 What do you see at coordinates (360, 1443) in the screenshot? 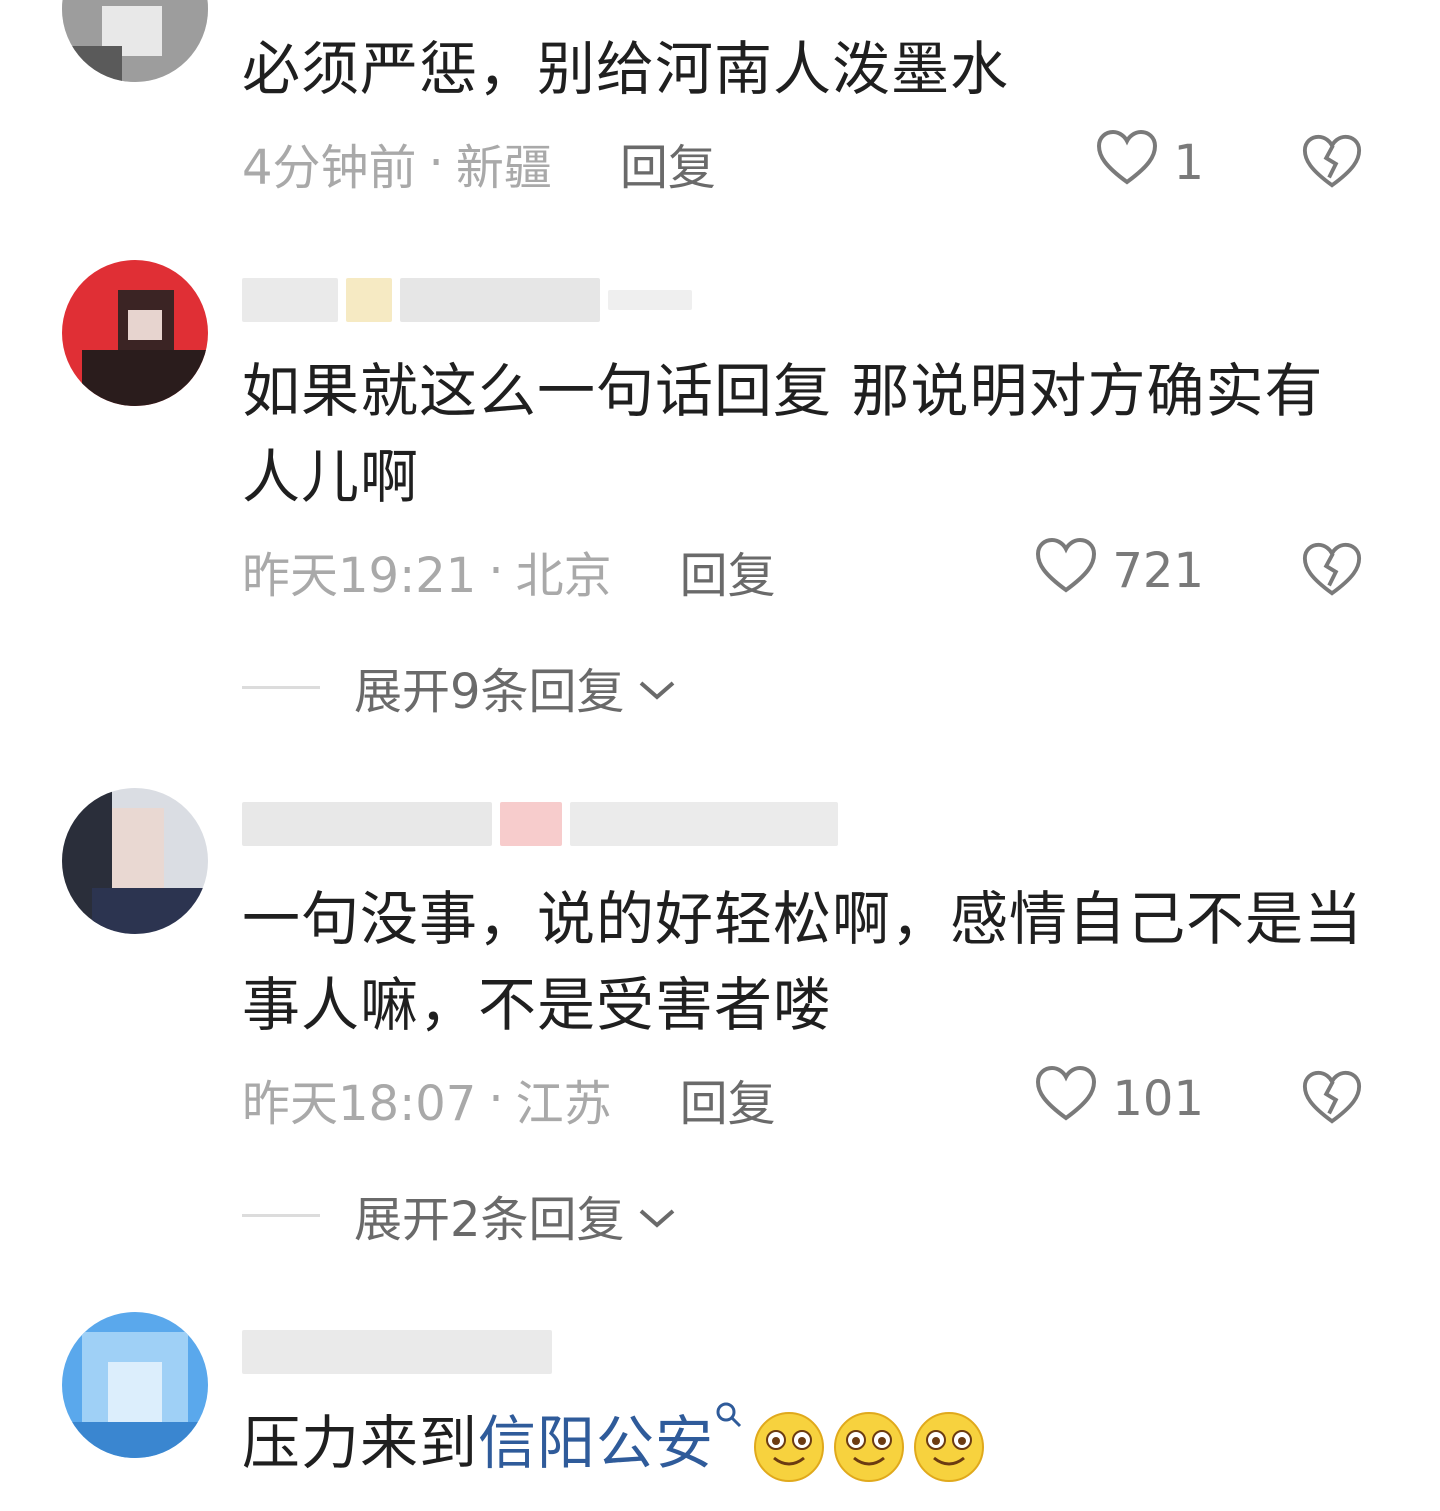
I see `comment-text-prefix: 压力来到` at bounding box center [360, 1443].